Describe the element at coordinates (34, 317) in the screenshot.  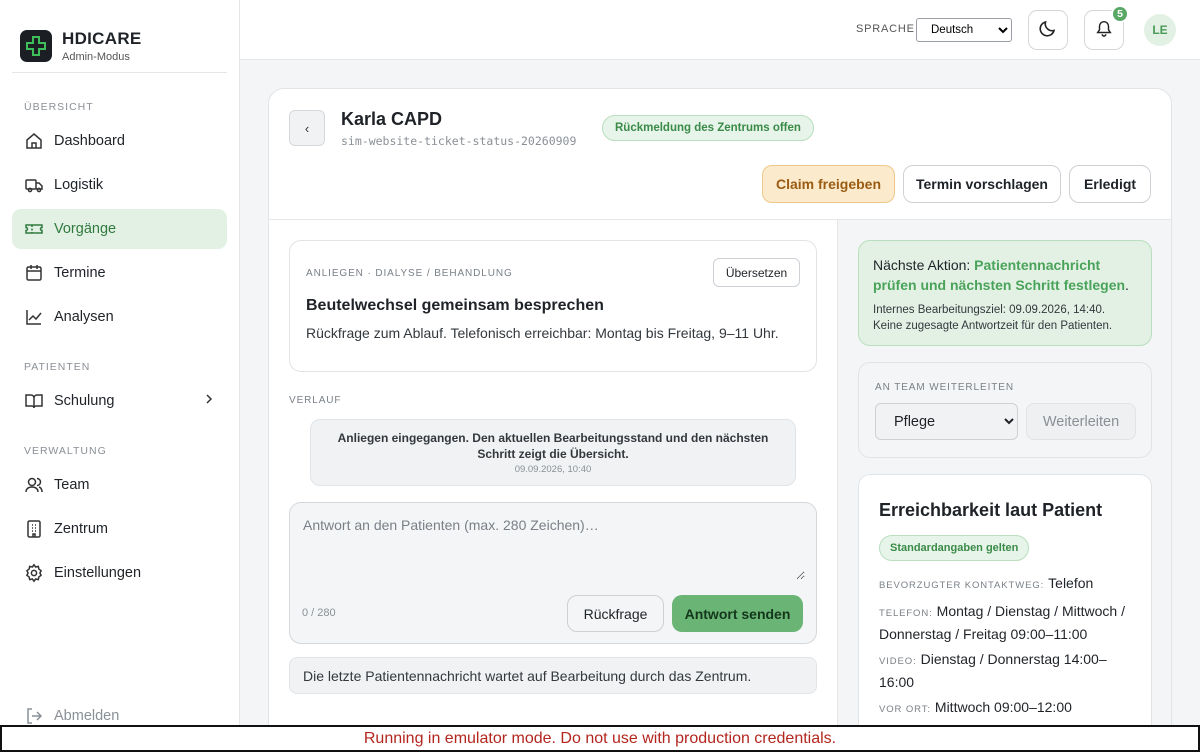
I see `chart-line-icon` at that location.